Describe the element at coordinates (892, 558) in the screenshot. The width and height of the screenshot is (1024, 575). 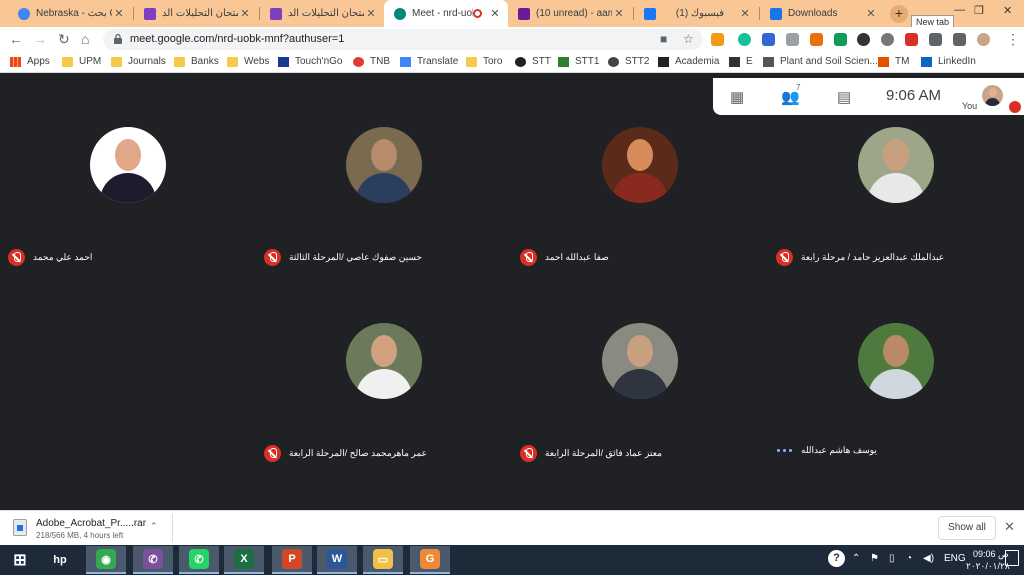
I see `battery-icon: ▯` at that location.